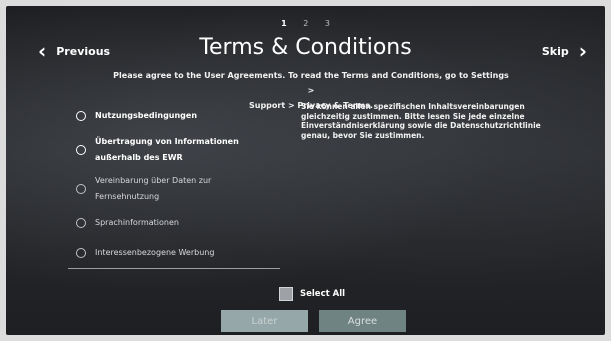 Image resolution: width=611 pixels, height=341 pixels. I want to click on option-label: Nutzungsbedingungen, so click(146, 115).